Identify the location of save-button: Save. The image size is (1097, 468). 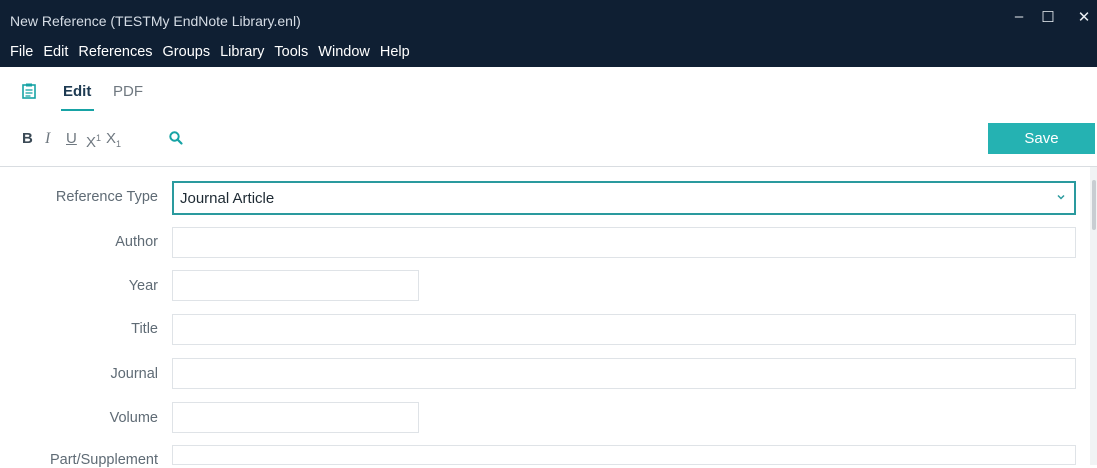
(1041, 138).